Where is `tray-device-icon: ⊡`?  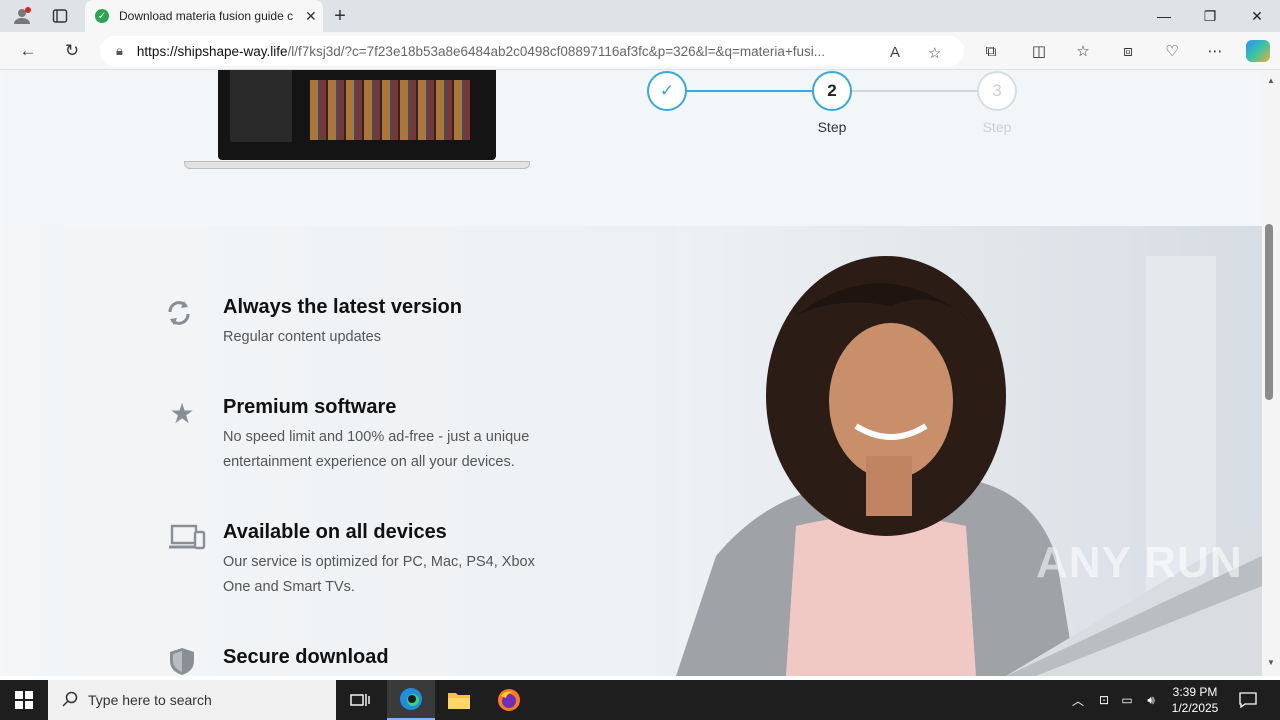 tray-device-icon: ⊡ is located at coordinates (1104, 700).